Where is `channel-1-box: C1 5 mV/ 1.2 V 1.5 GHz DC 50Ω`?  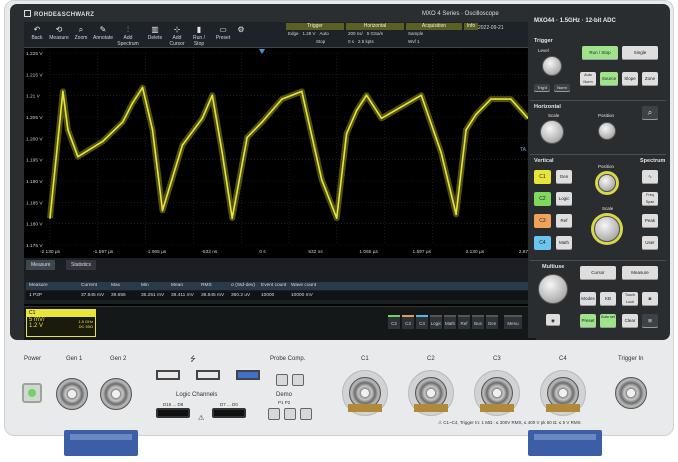
channel-1-box: C1 5 mV/ 1.2 V 1.5 GHz DC 50Ω is located at coordinates (61, 323).